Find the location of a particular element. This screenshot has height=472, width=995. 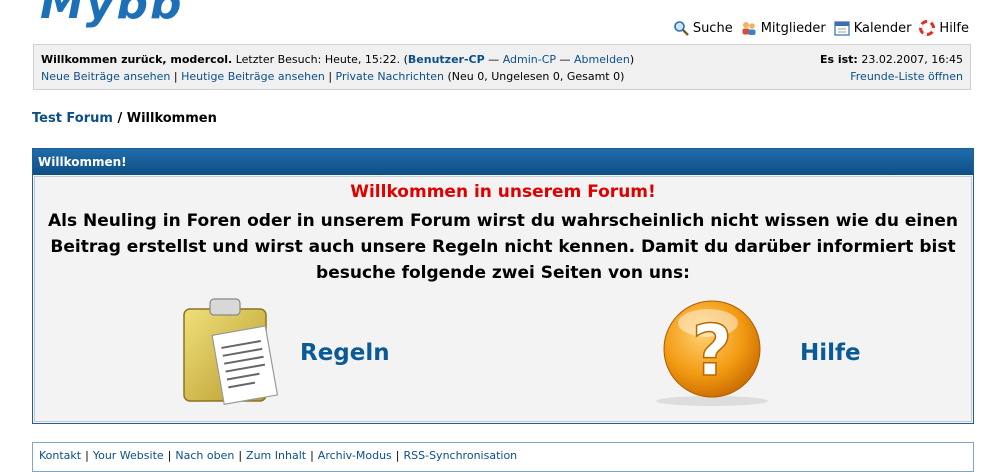

nav-calendar: Kalender is located at coordinates (873, 28).